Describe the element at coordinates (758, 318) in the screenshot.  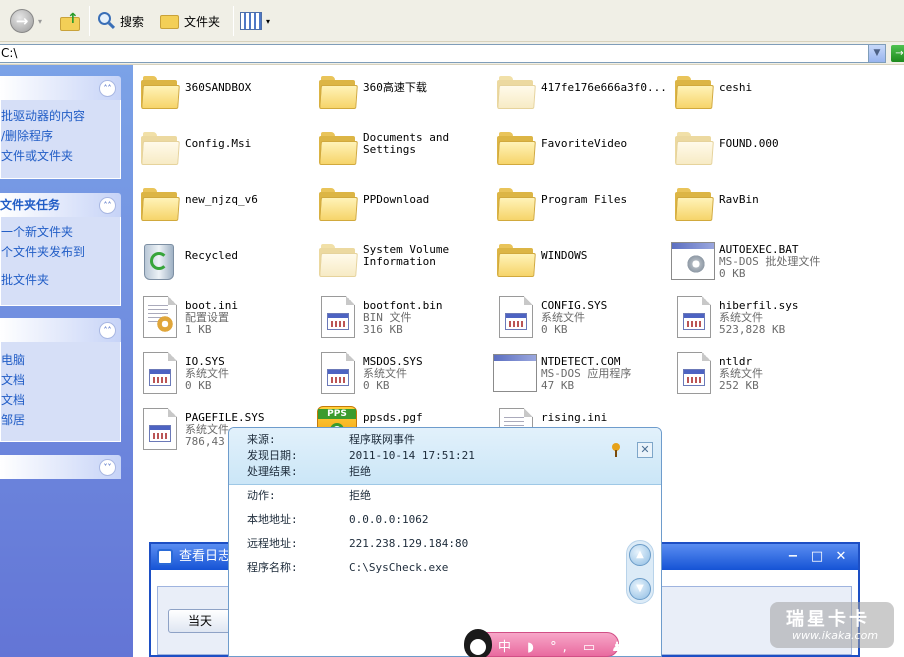
I see `file-item: hiberfil.sys 系统文件 523,828 KB` at that location.